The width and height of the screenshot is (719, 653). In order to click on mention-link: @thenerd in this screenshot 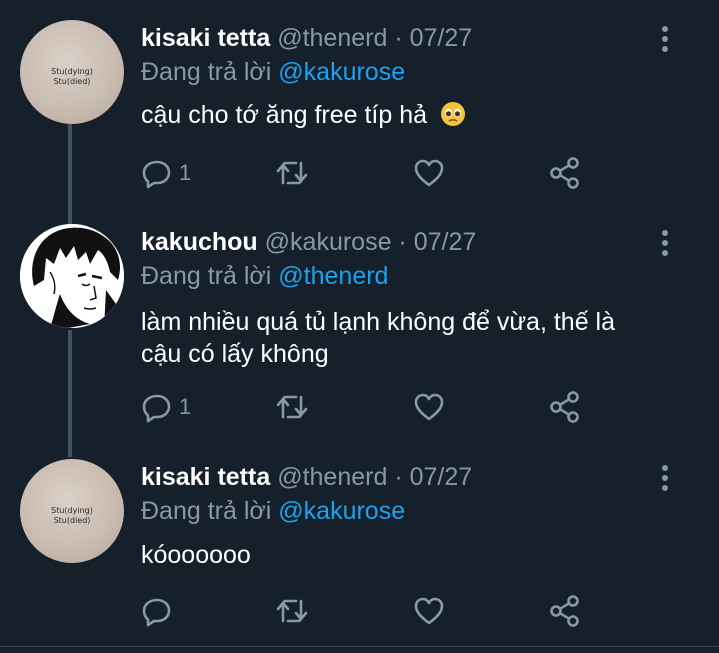, I will do `click(333, 276)`.